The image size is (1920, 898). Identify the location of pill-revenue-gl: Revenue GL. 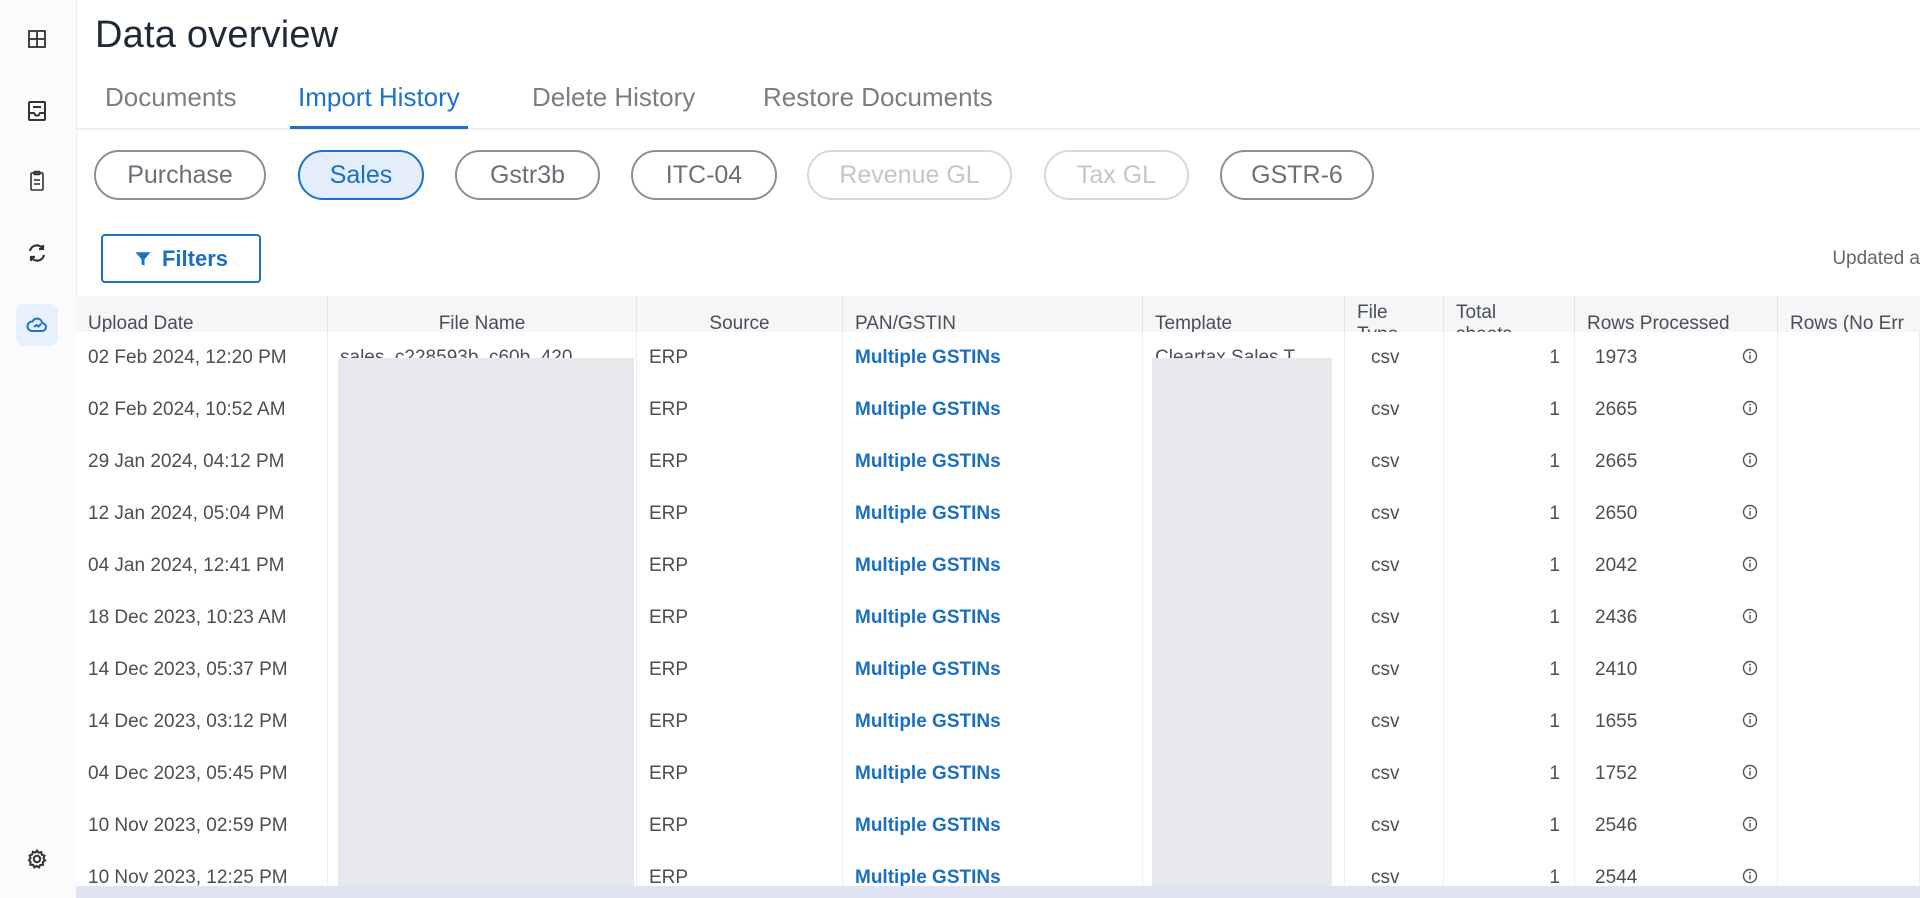
(909, 175).